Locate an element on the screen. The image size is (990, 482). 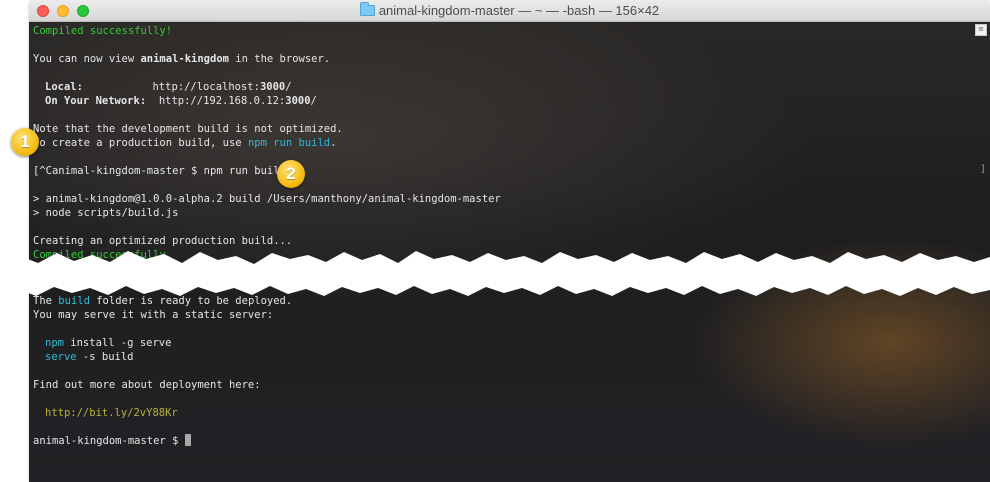
final-prompt-line: animal-kingdom-master $ is located at coordinates (112, 441).